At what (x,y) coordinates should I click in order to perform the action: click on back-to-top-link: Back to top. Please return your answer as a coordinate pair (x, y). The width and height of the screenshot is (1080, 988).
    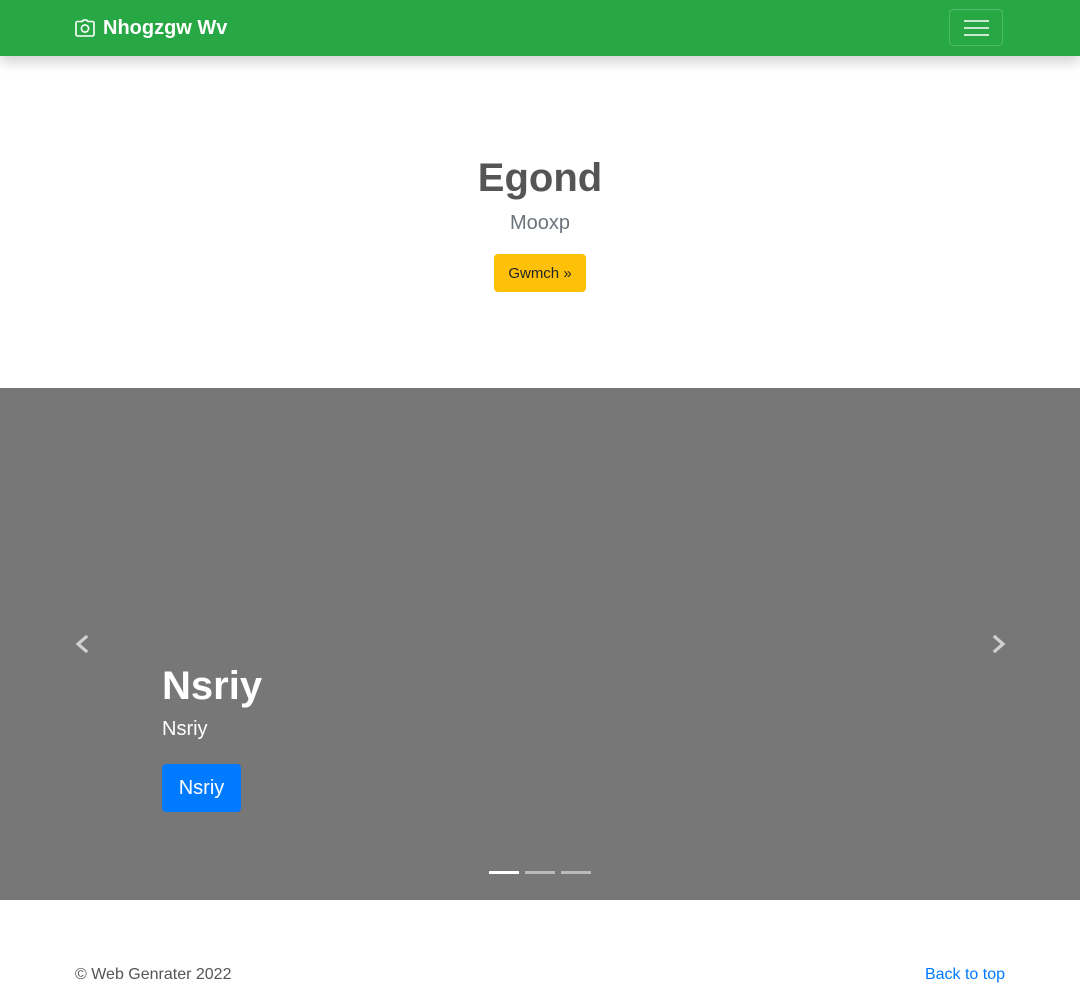
    Looking at the image, I should click on (965, 975).